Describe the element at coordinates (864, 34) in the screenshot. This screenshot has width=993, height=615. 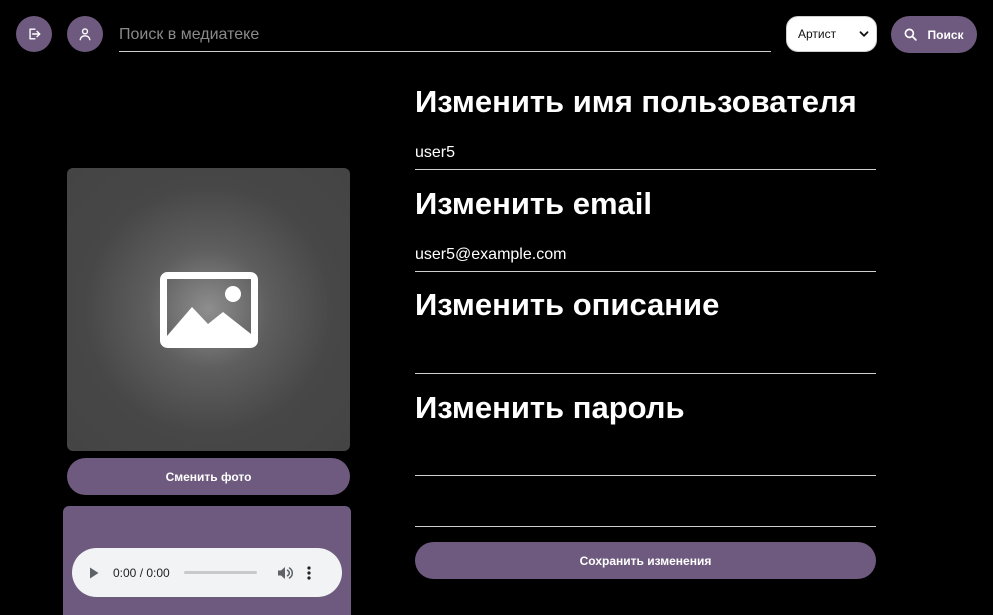
I see `chevron-down-icon` at that location.